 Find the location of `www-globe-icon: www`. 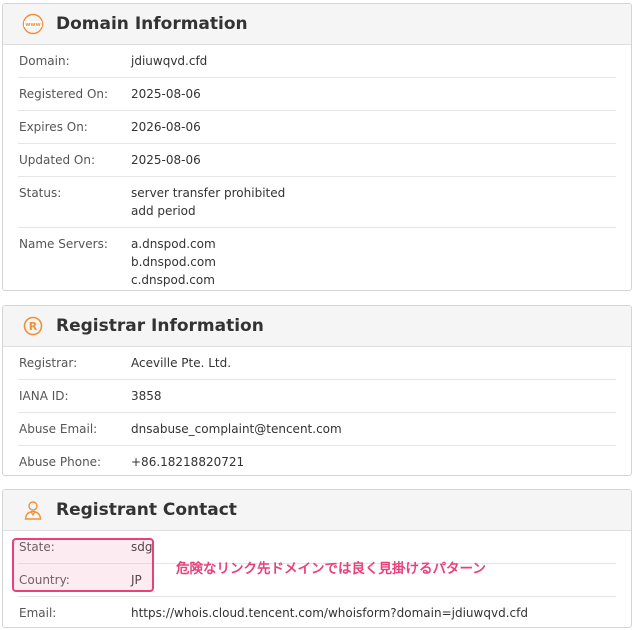

www-globe-icon: www is located at coordinates (33, 24).